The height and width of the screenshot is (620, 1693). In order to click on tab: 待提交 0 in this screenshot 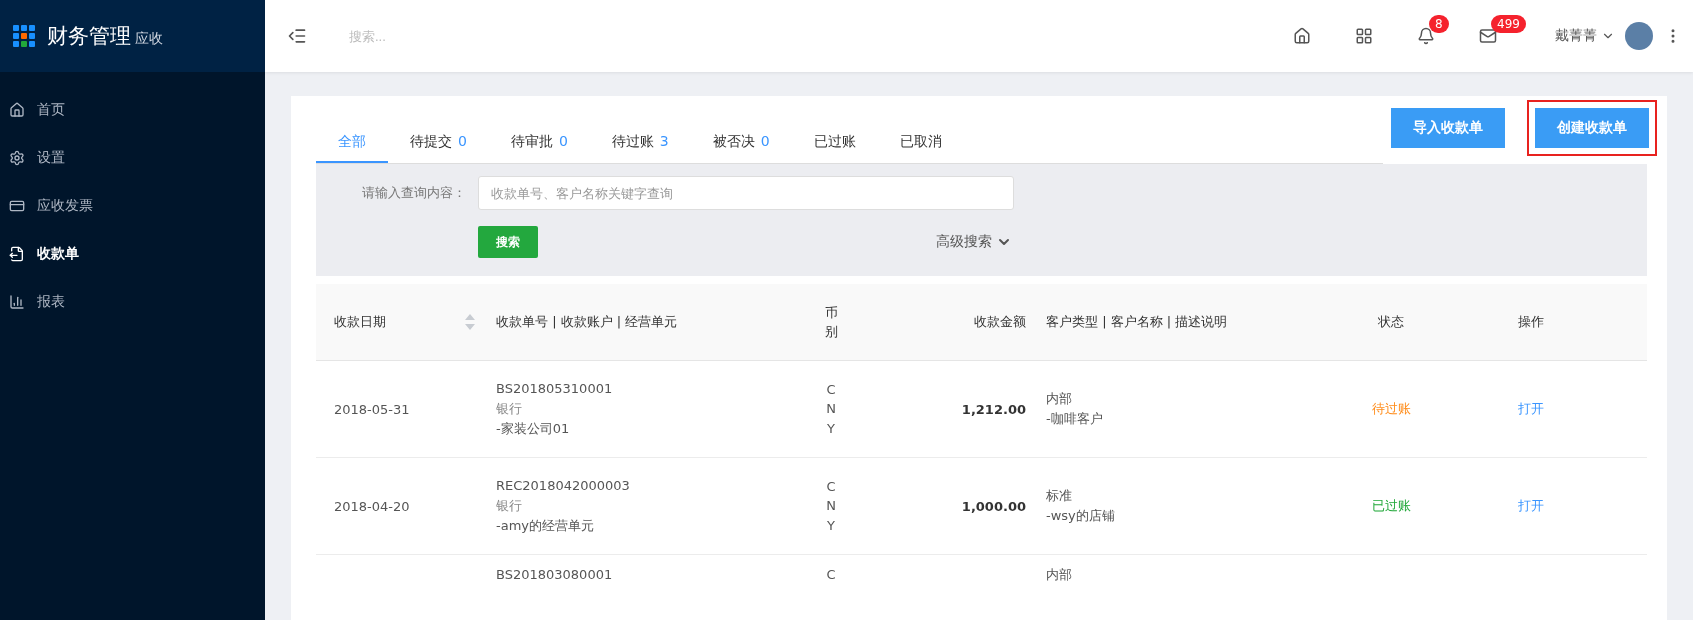, I will do `click(438, 148)`.